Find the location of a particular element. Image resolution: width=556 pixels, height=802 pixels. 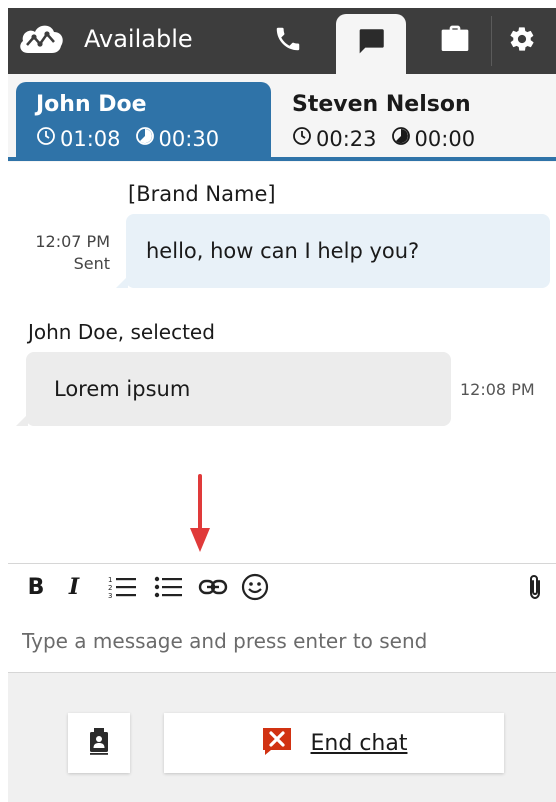

annotation-arrow-icon is located at coordinates (200, 516).